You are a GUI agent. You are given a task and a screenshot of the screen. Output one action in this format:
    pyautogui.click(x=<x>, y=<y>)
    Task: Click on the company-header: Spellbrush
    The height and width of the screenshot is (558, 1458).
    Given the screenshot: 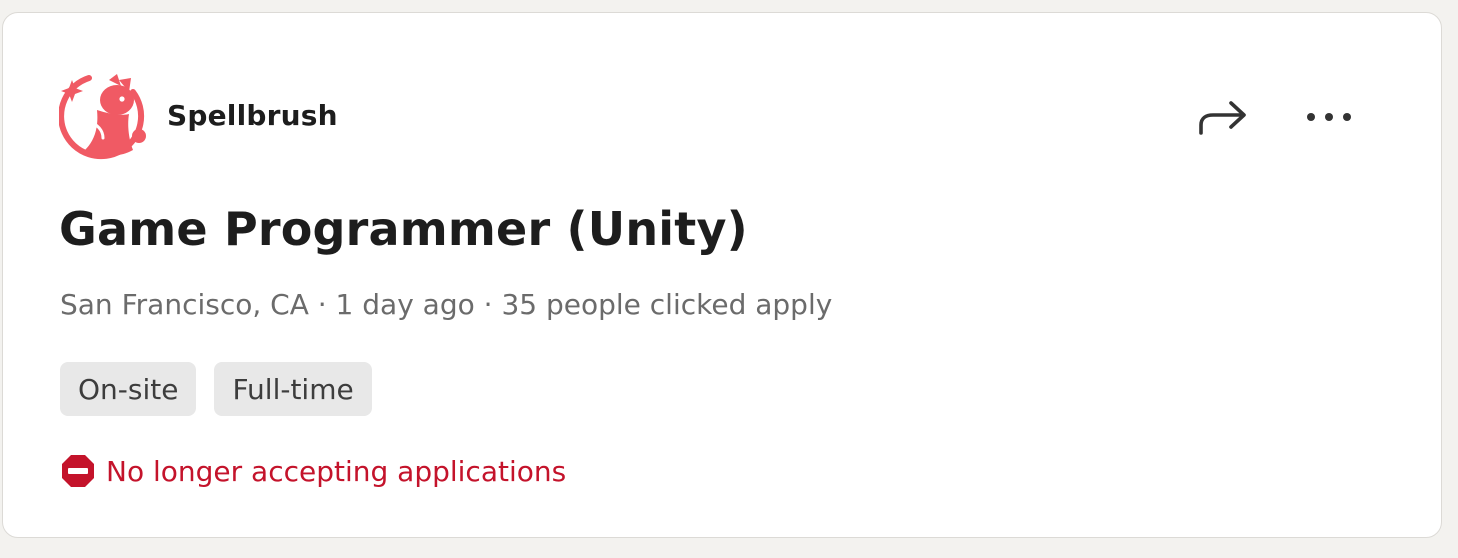 What is the action you would take?
    pyautogui.click(x=198, y=115)
    